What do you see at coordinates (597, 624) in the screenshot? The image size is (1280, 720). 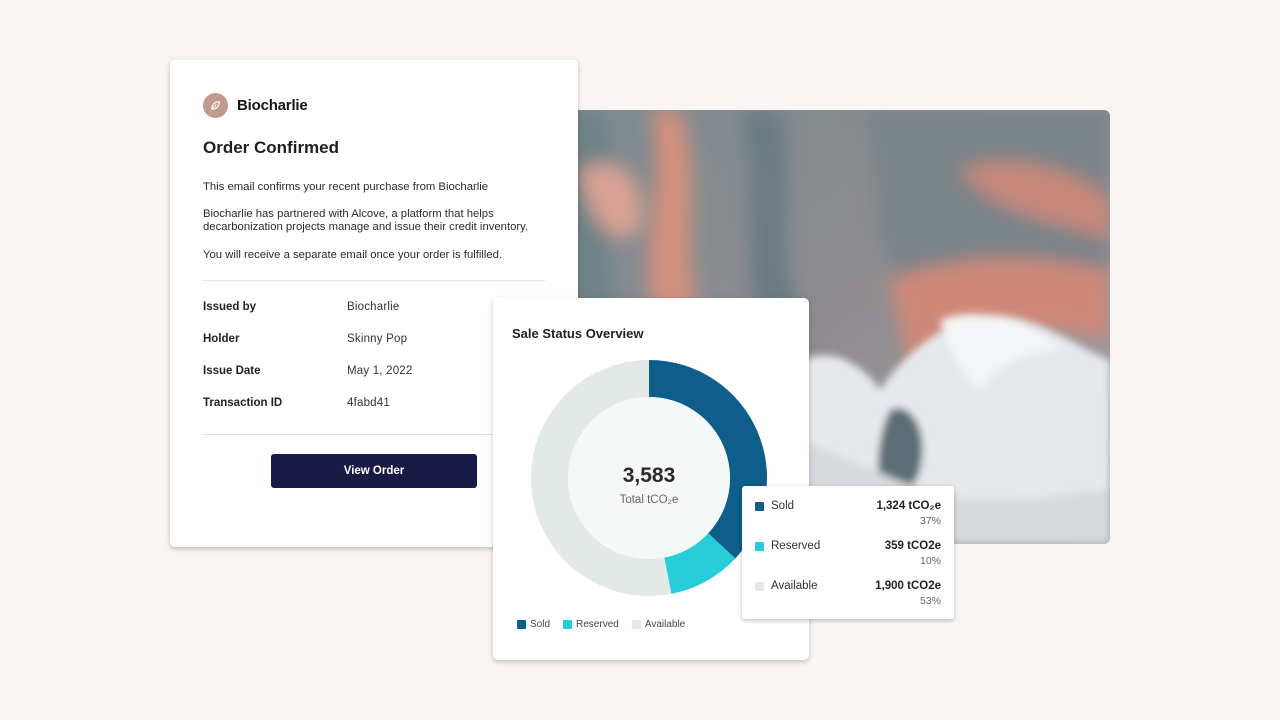 I see `legend-label: Reserved` at bounding box center [597, 624].